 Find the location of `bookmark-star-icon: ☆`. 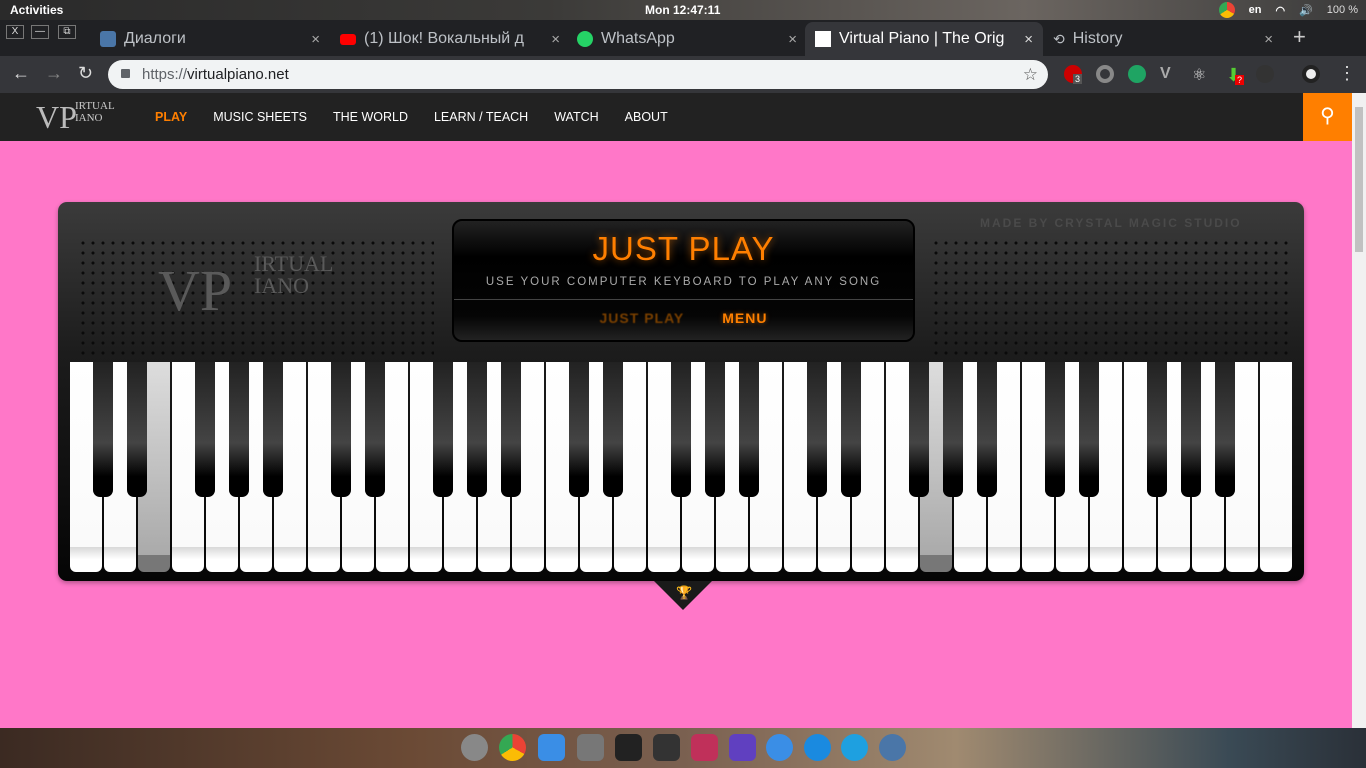

bookmark-star-icon: ☆ is located at coordinates (1030, 74).